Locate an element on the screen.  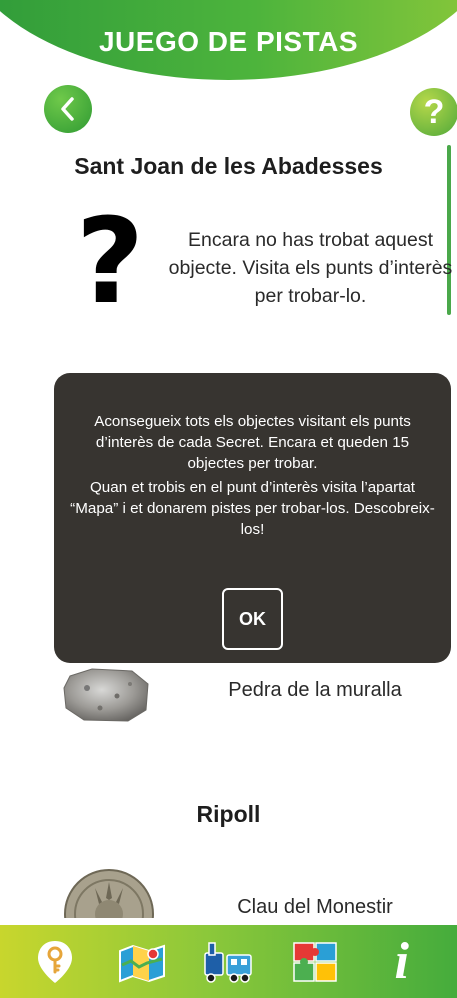
nav-map is located at coordinates (142, 962).